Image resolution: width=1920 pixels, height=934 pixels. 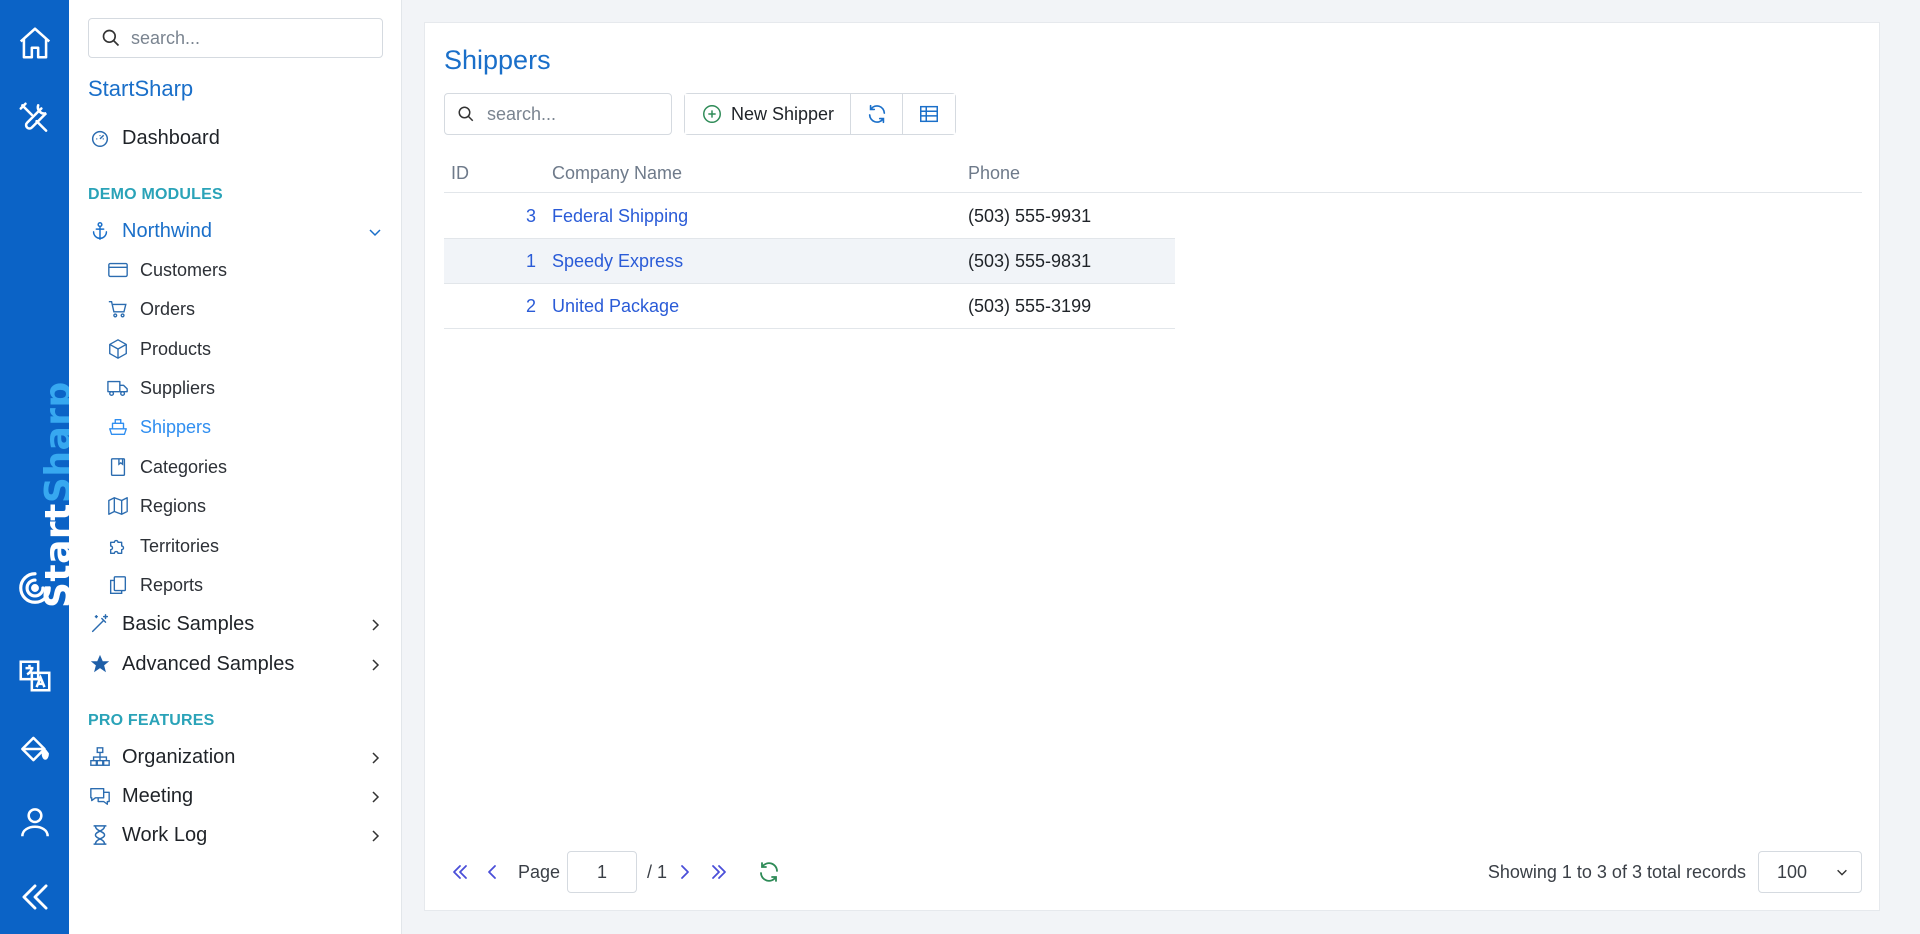 What do you see at coordinates (782, 113) in the screenshot?
I see `new-shipper-label: New Shipper` at bounding box center [782, 113].